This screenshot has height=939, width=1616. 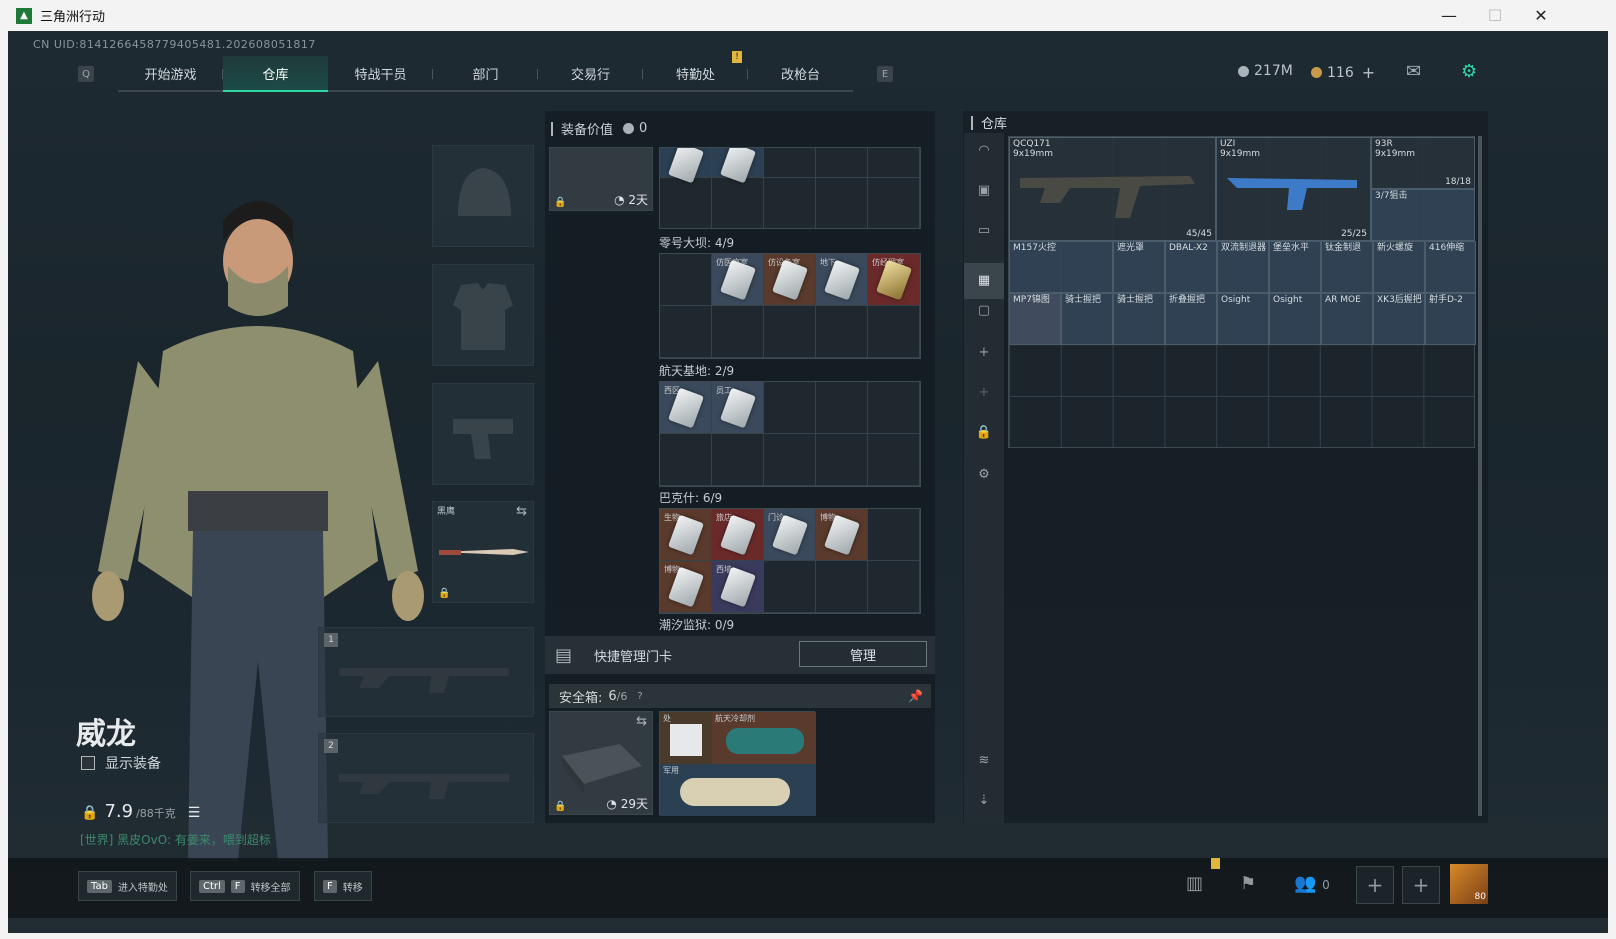 I want to click on safe-item: 航天冷却剂, so click(x=764, y=738).